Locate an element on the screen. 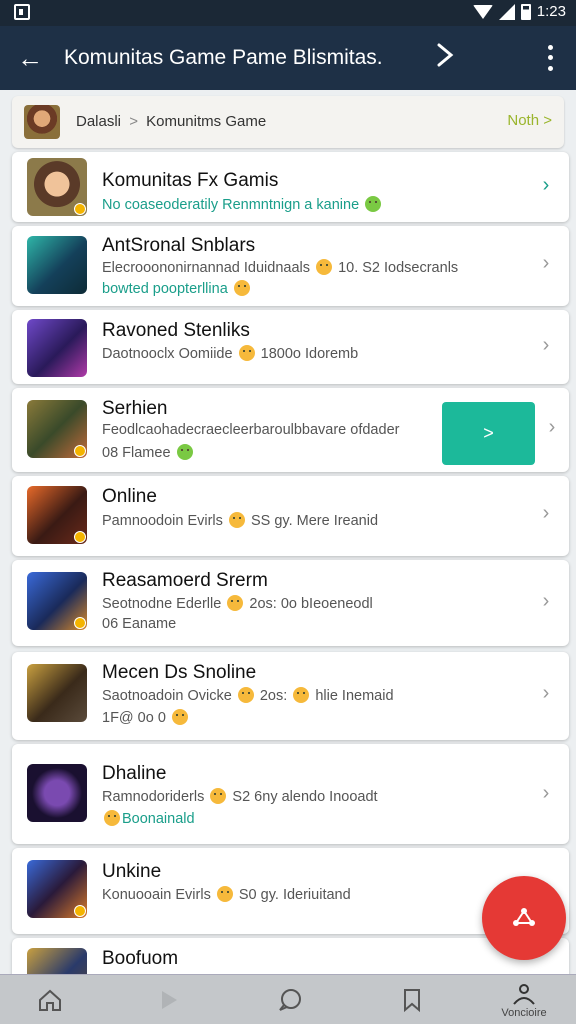 This screenshot has height=1024, width=576. nav-label: Voncioire is located at coordinates (524, 1012).